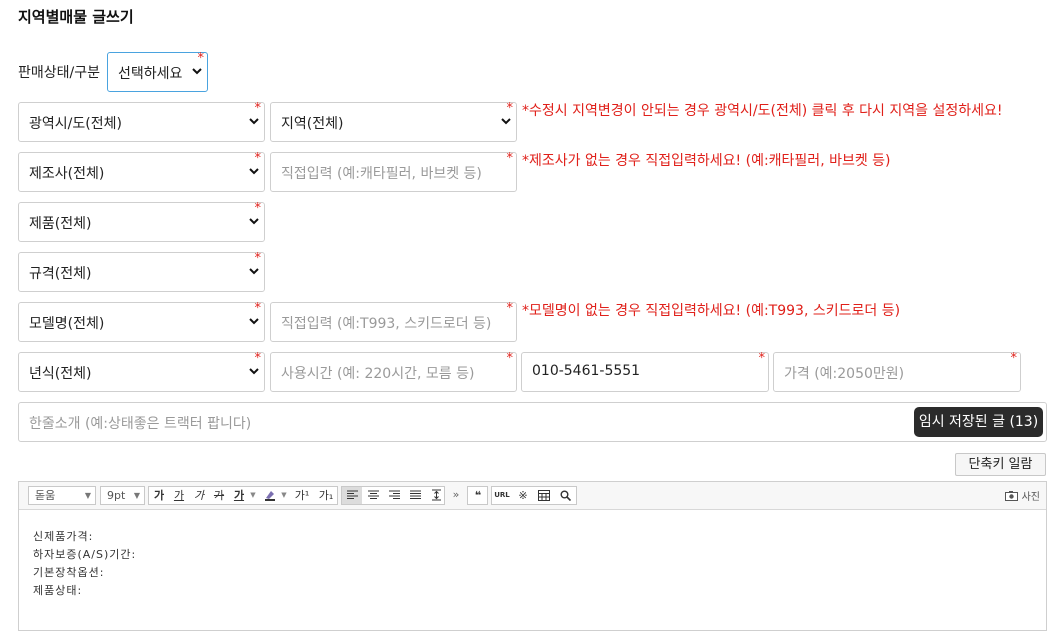 The image size is (1058, 631). What do you see at coordinates (219, 495) in the screenshot?
I see `strikethrough-button: 가` at bounding box center [219, 495].